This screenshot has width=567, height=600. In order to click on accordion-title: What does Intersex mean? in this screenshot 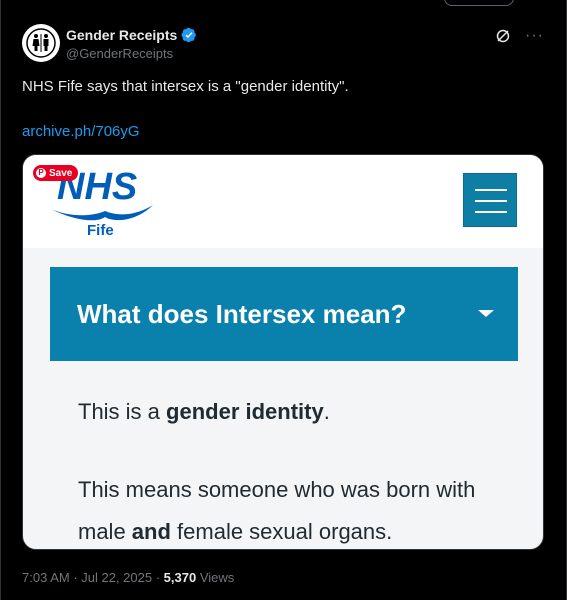, I will do `click(242, 314)`.